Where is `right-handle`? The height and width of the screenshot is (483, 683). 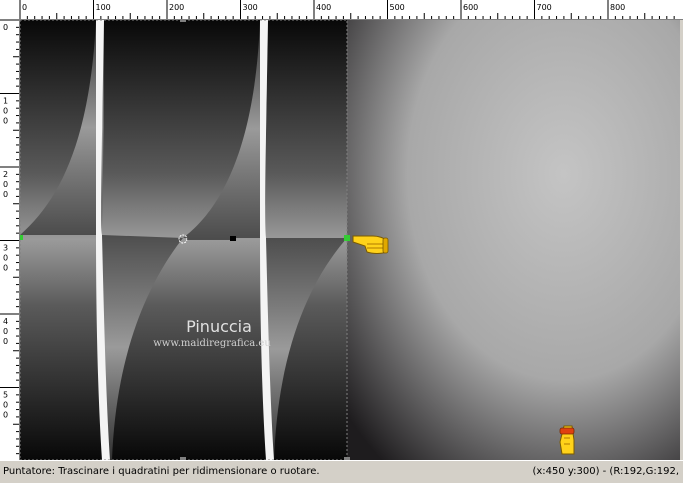 right-handle is located at coordinates (347, 238).